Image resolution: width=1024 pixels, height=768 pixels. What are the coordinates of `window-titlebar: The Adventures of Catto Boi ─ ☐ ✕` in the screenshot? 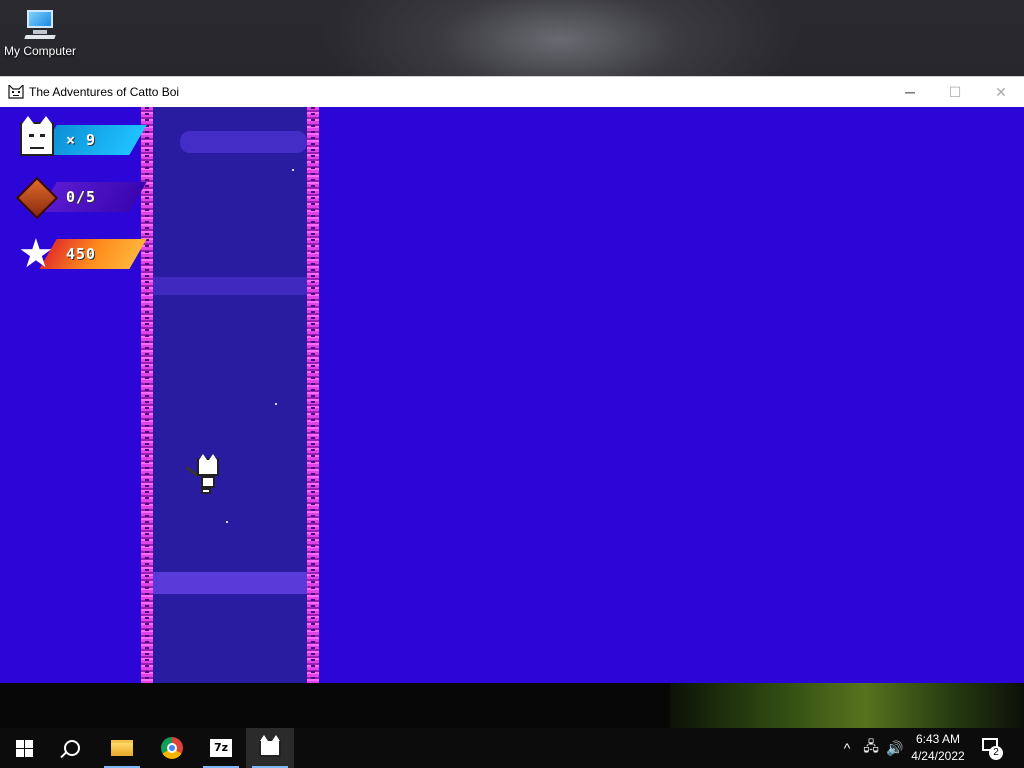 It's located at (512, 91).